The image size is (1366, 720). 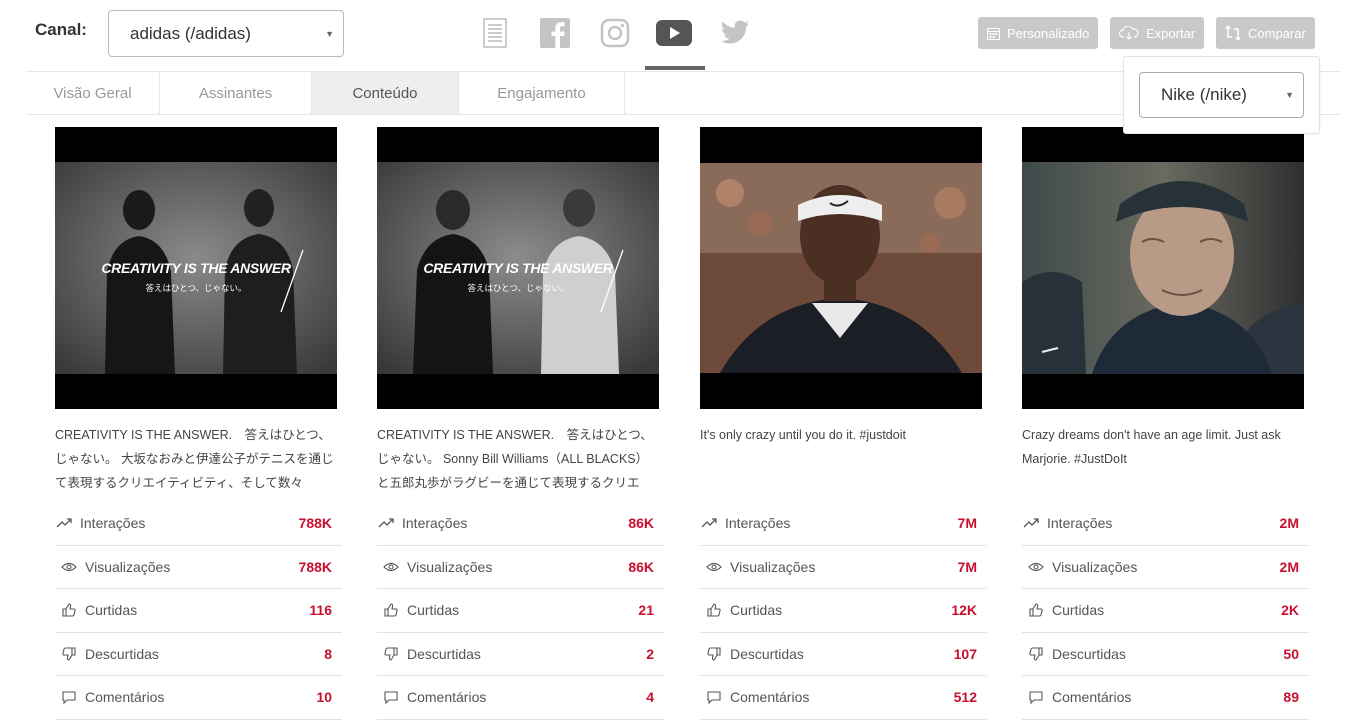 I want to click on metric-value: 512, so click(x=965, y=697).